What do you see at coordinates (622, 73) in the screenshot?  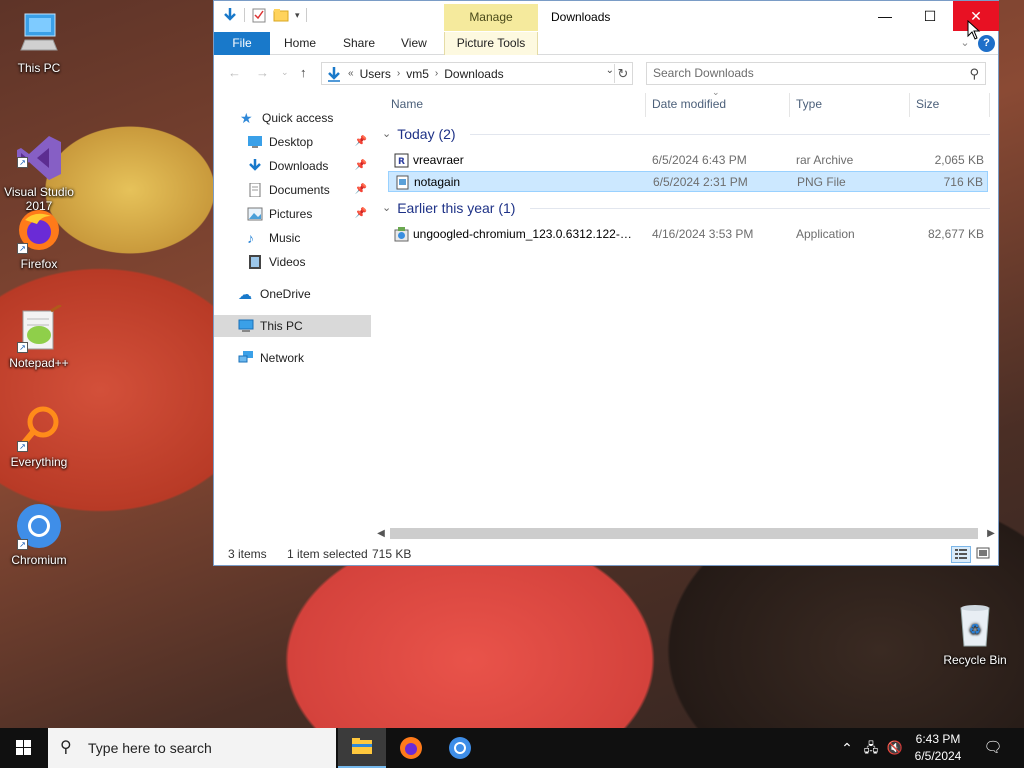 I see `refresh-icon: ↻` at bounding box center [622, 73].